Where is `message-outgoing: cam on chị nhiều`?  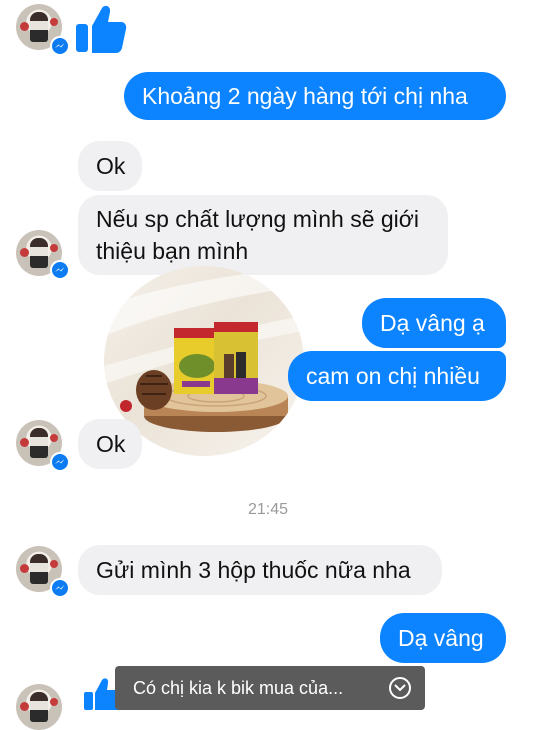 message-outgoing: cam on chị nhiều is located at coordinates (397, 376).